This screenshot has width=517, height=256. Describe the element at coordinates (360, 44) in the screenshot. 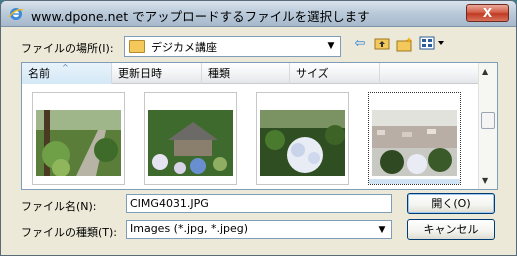

I see `back-arrow-icon: ⇦` at that location.